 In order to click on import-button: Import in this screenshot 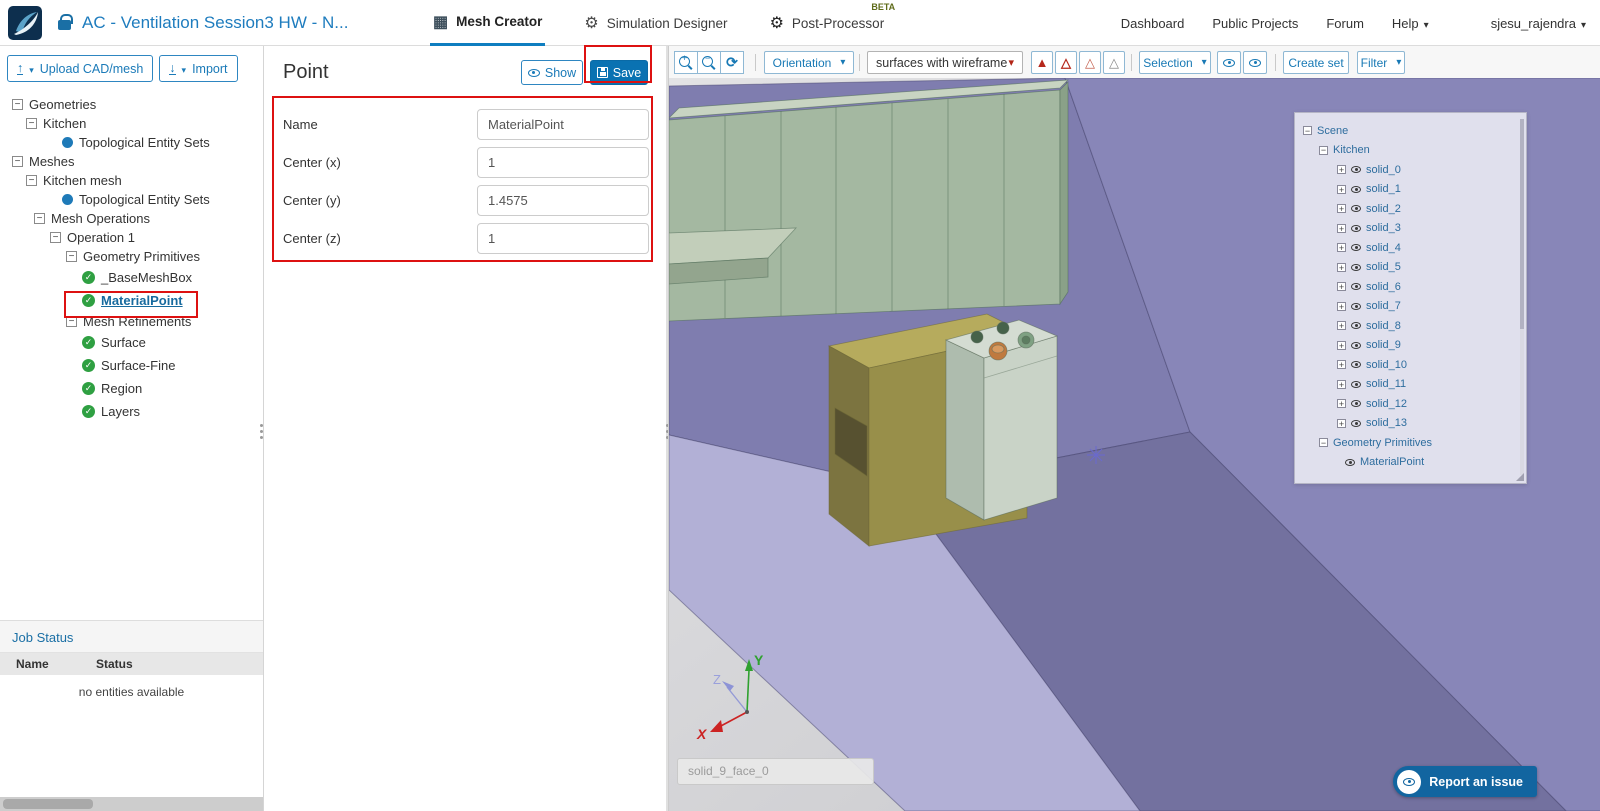, I will do `click(198, 68)`.